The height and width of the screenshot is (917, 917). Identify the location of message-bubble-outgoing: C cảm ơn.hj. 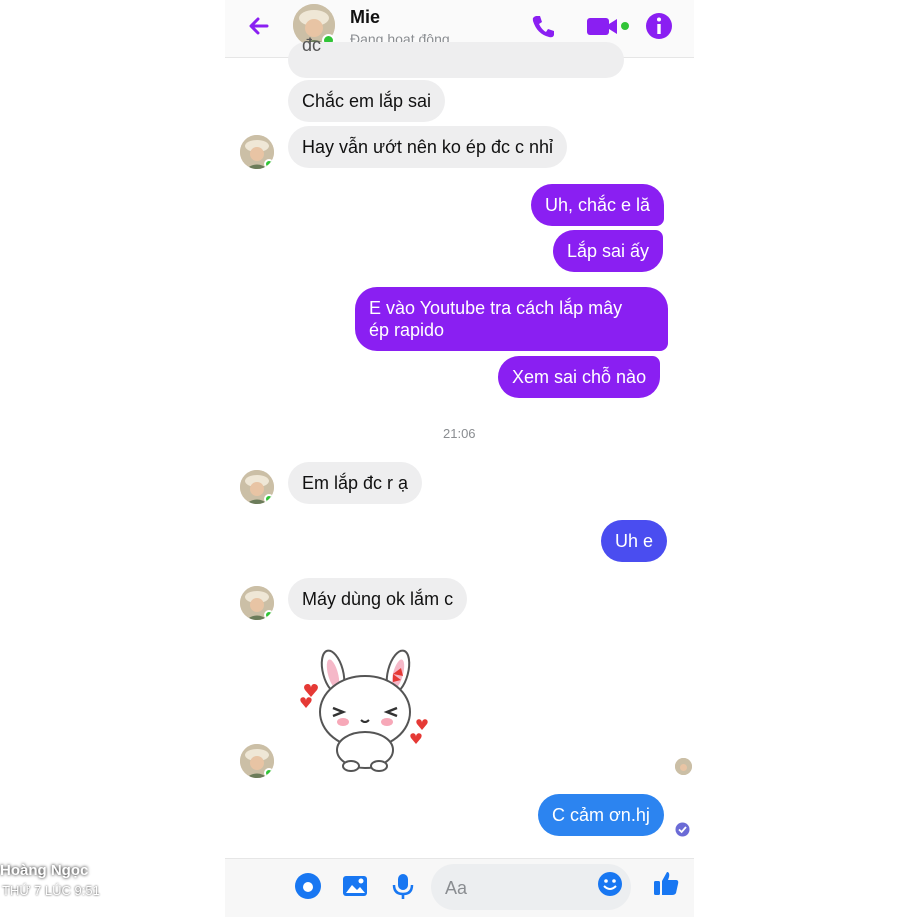
(601, 815).